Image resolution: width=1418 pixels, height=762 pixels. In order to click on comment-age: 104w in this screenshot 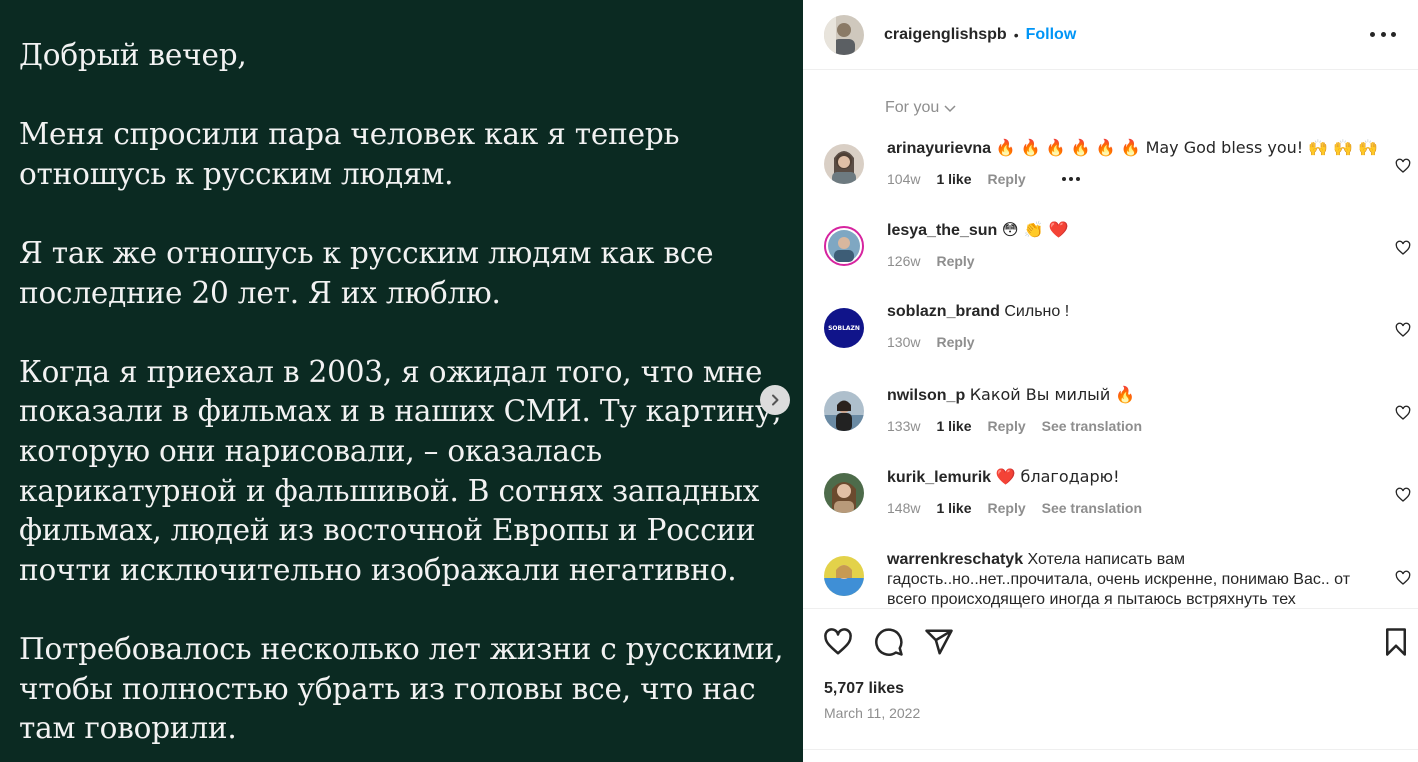, I will do `click(903, 179)`.